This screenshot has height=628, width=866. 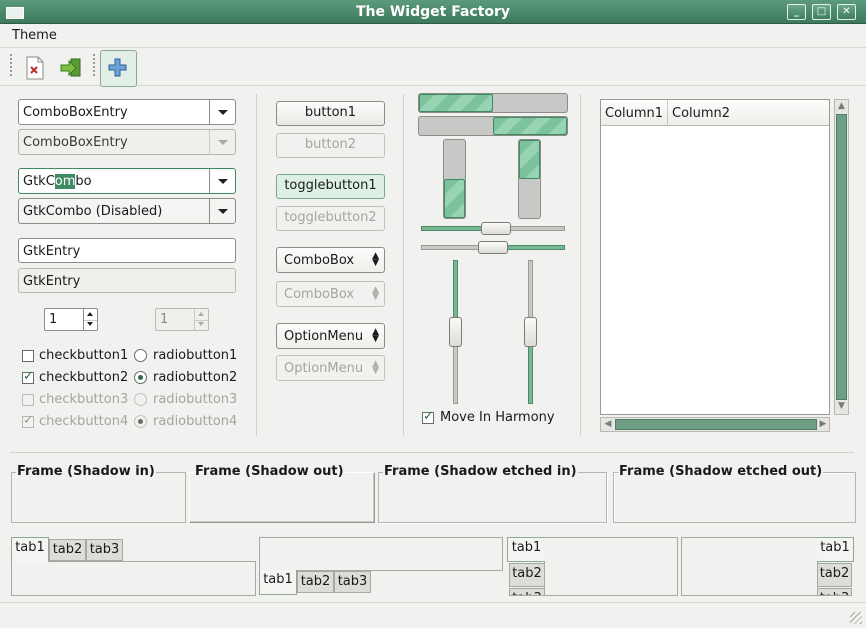 I want to click on column1-header: Column1, so click(x=634, y=113).